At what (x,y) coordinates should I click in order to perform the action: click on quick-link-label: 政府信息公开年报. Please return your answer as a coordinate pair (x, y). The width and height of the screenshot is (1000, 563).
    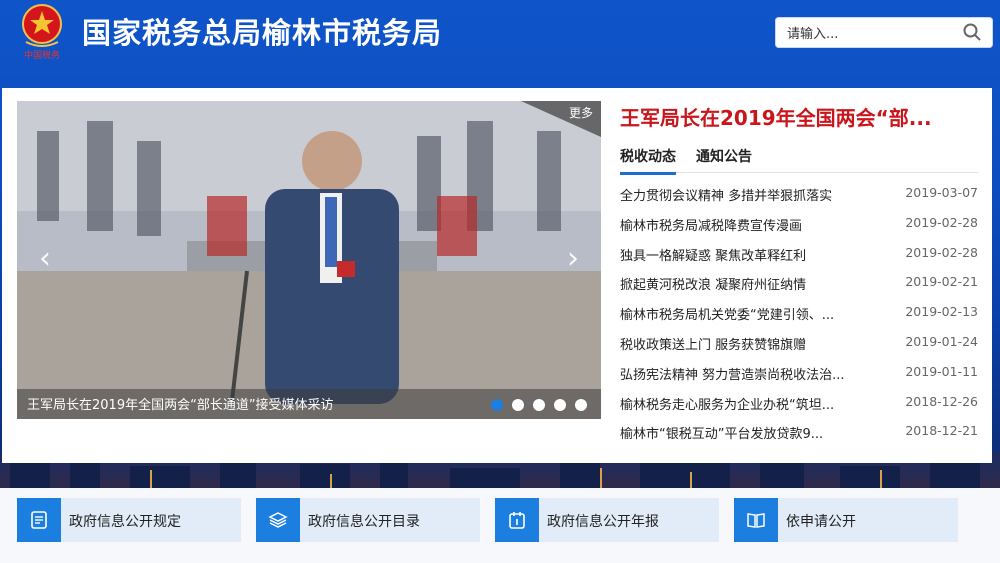
    Looking at the image, I should click on (603, 522).